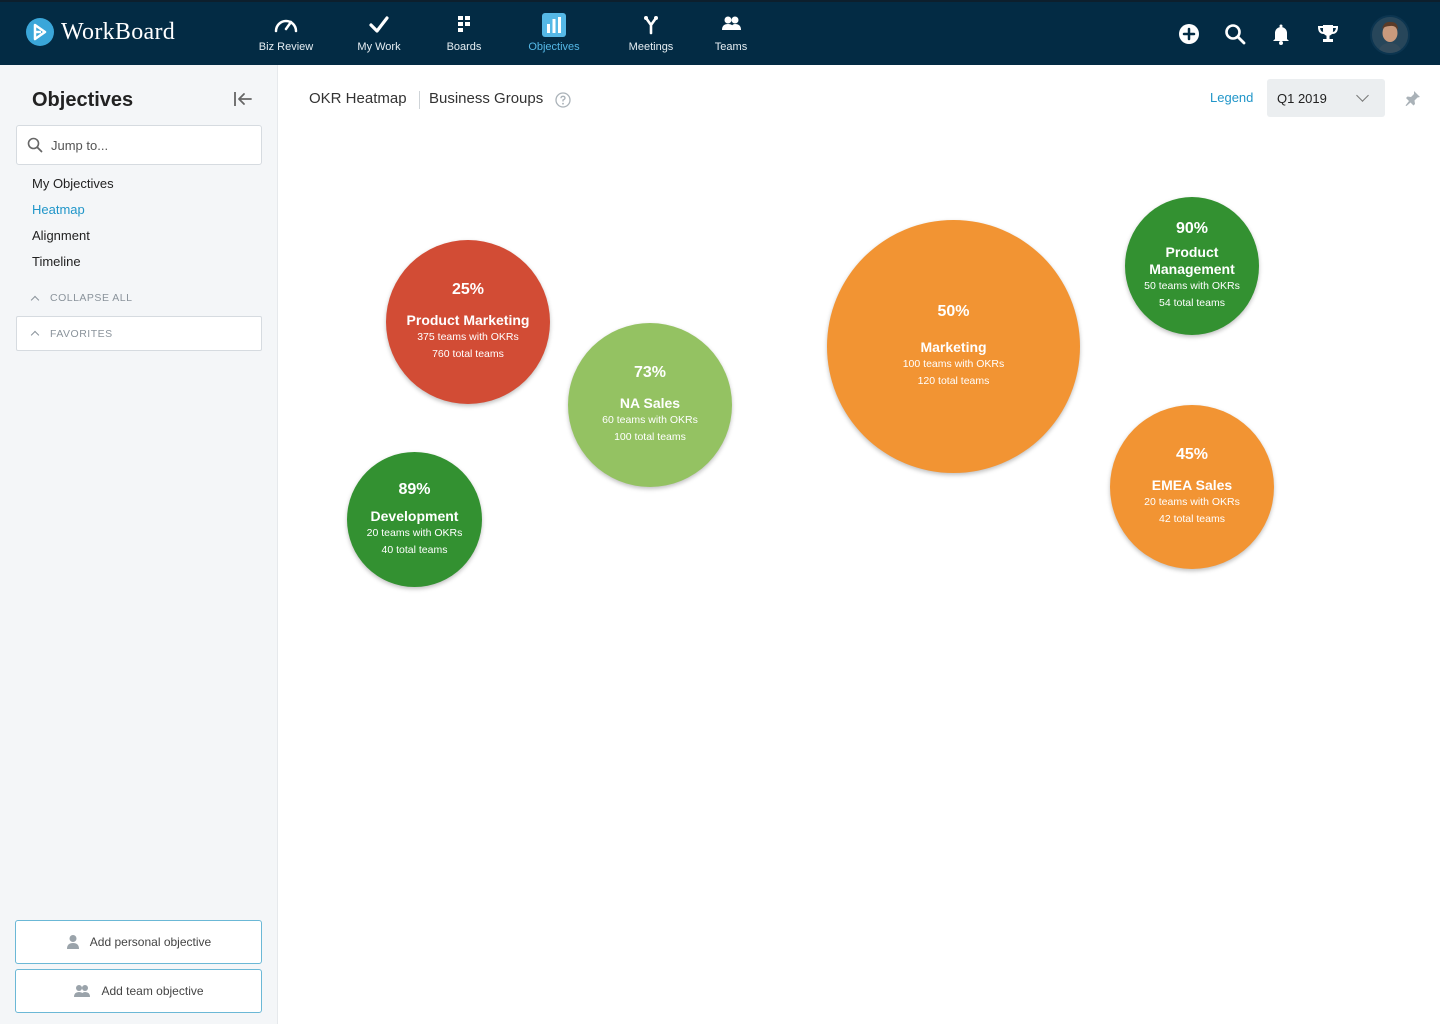  What do you see at coordinates (1192, 454) in the screenshot?
I see `bubble-percent: 45%` at bounding box center [1192, 454].